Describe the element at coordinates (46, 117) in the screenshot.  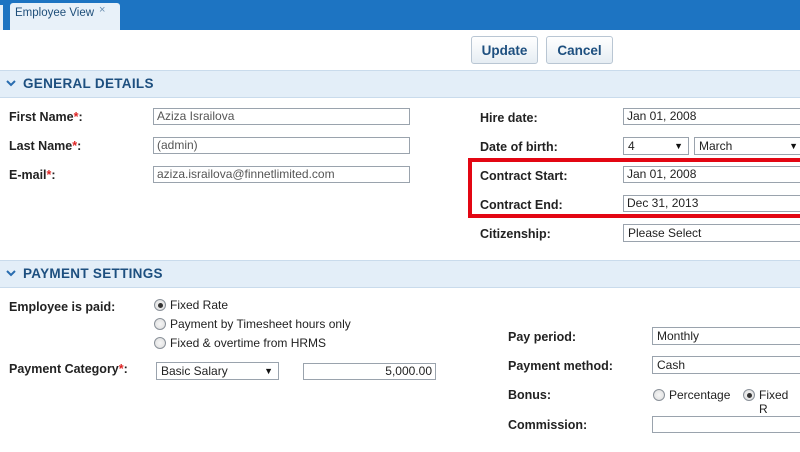
I see `first-name-label: First Name*:` at that location.